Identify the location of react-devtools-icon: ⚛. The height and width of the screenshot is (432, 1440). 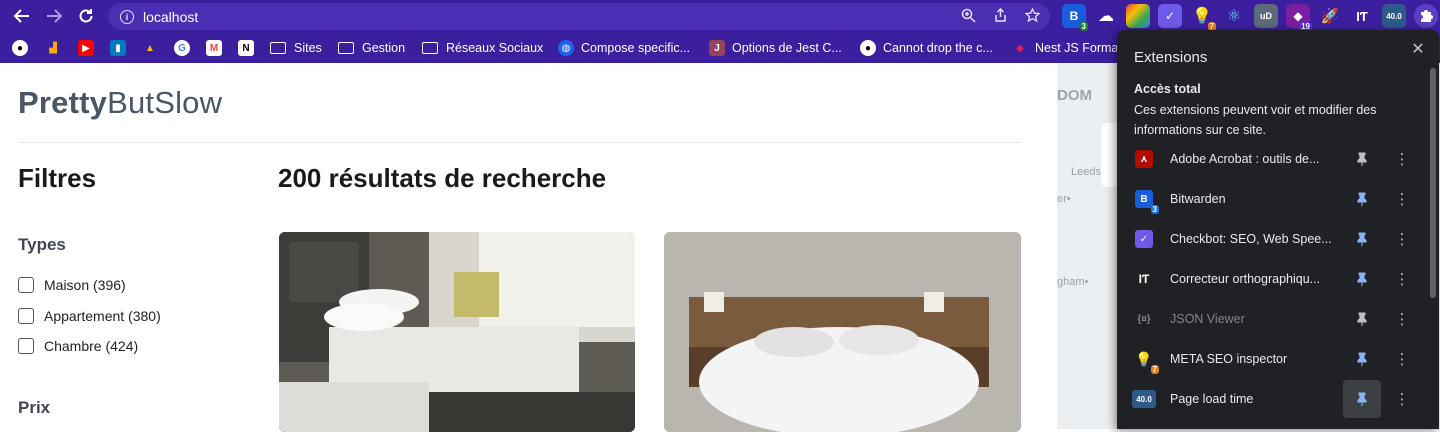
(1234, 16).